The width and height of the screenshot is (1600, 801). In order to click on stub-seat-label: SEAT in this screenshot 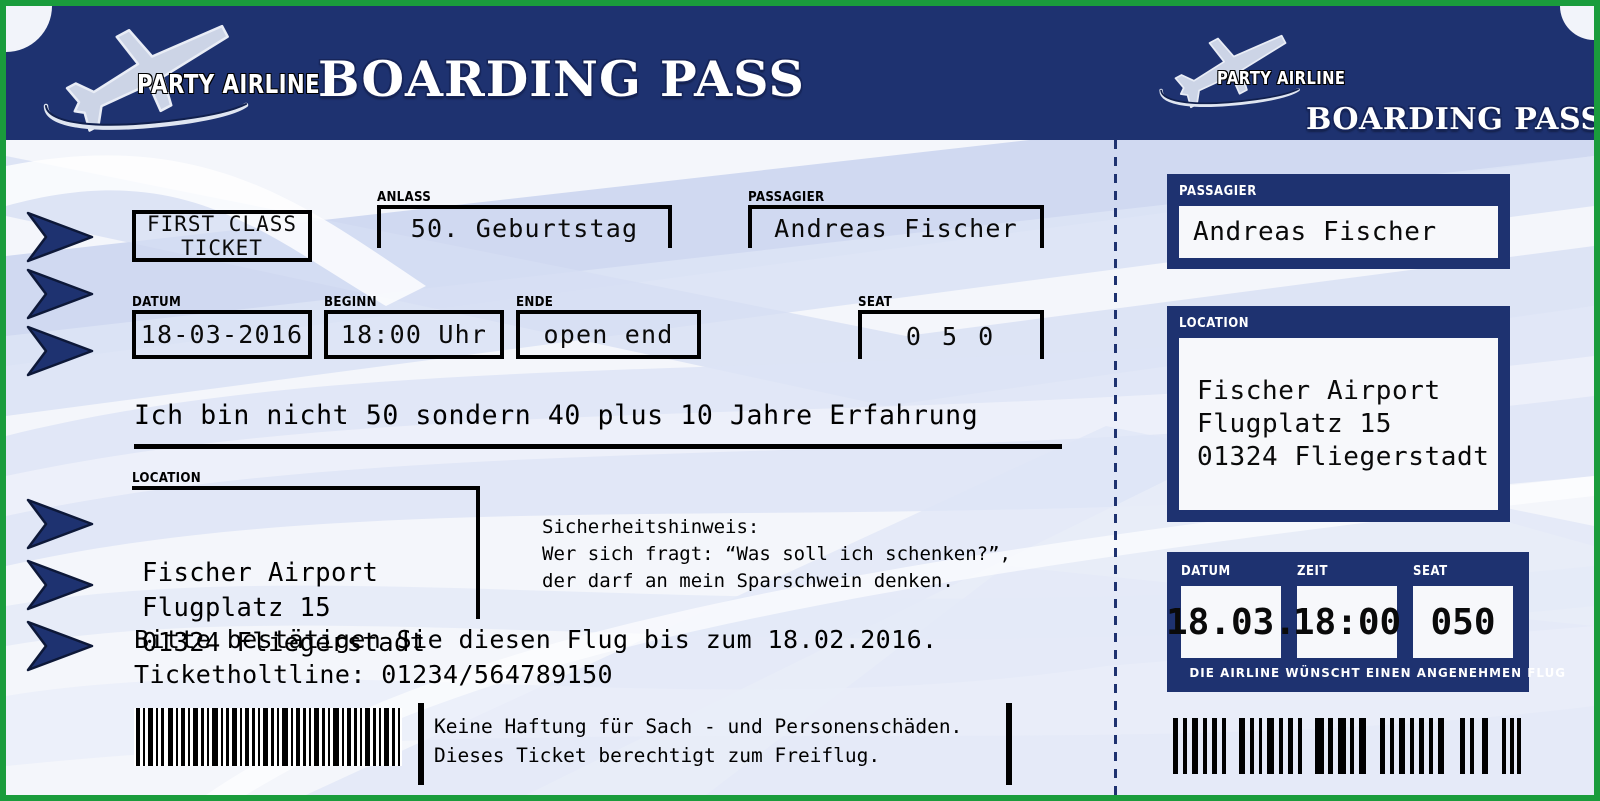, I will do `click(1430, 571)`.